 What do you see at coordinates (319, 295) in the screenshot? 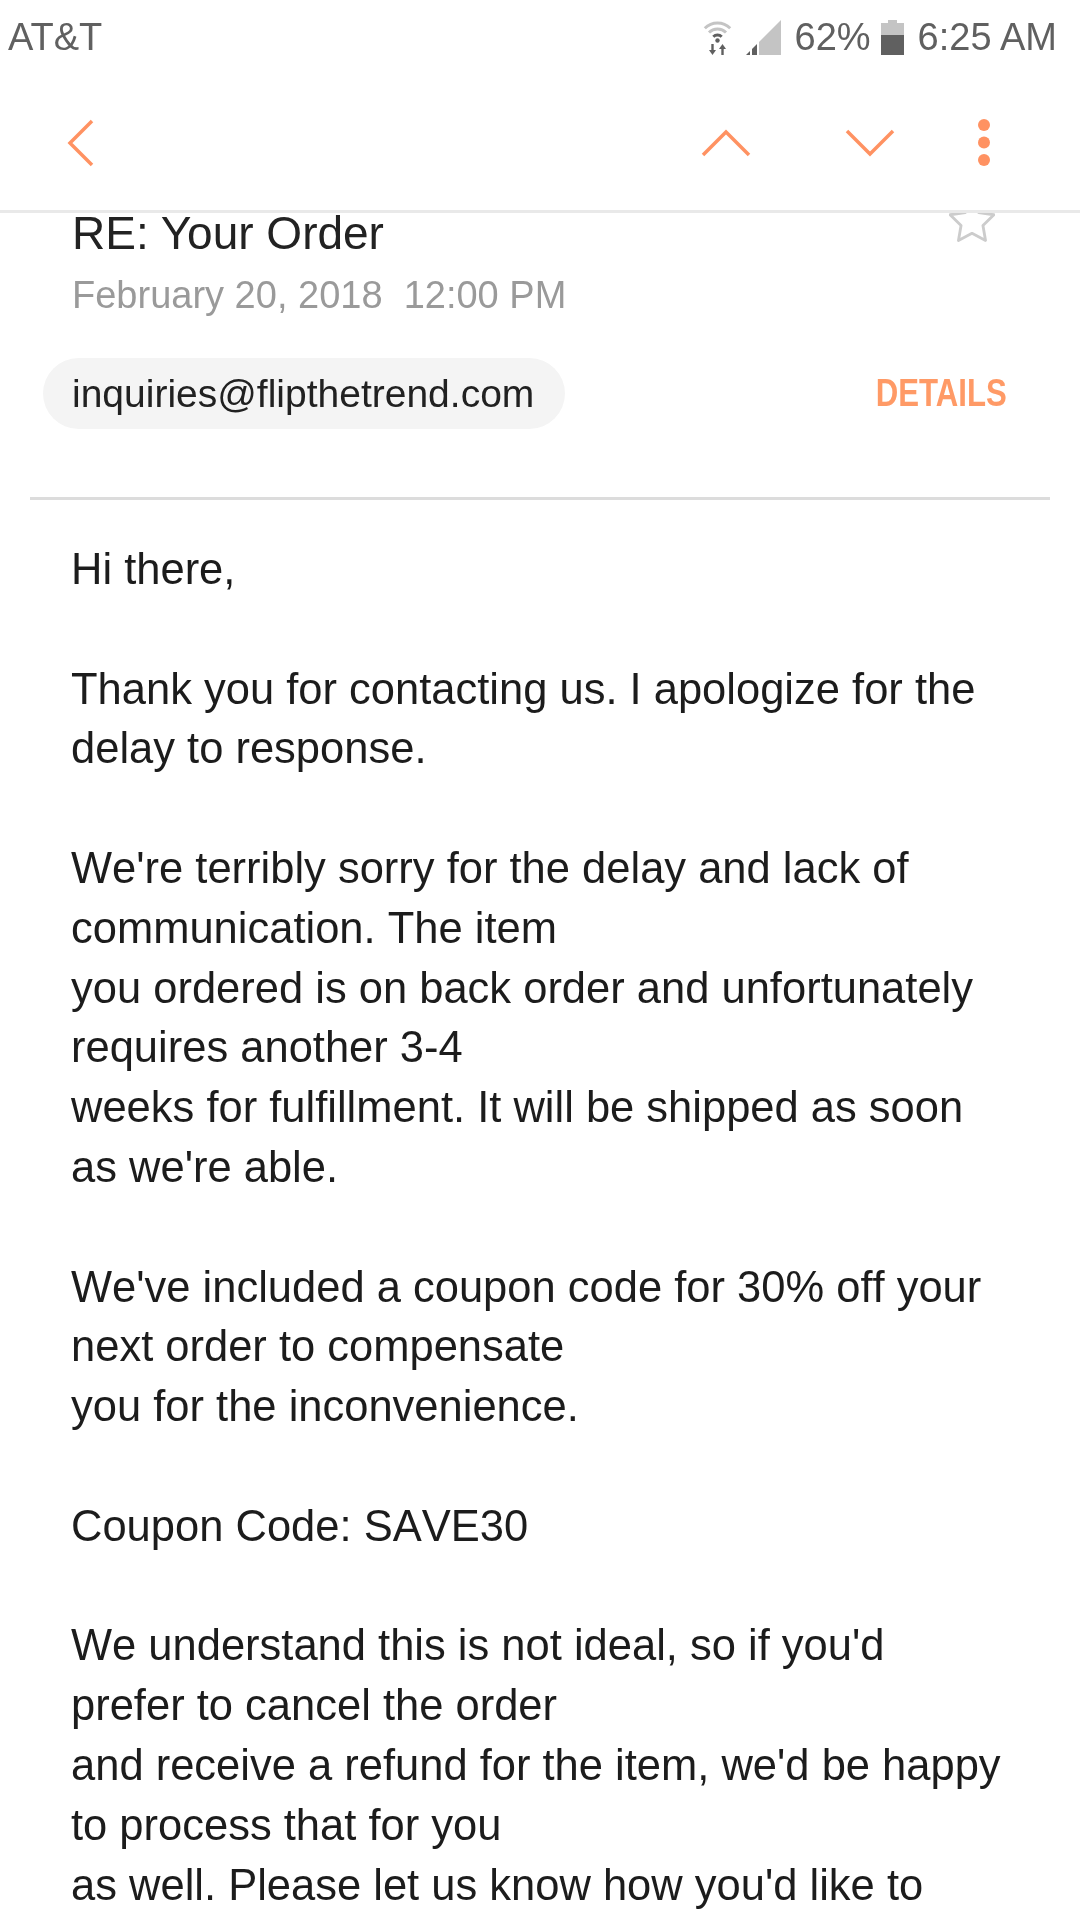
I see `email-date: February 20, 2018 12:00 PM` at bounding box center [319, 295].